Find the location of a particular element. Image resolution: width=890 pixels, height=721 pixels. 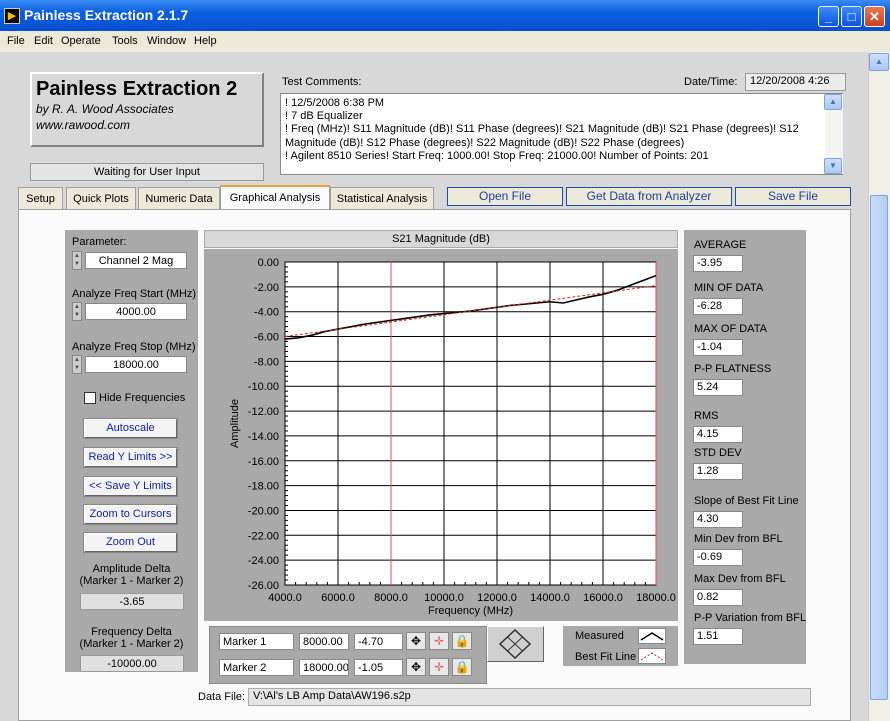

x-tick-label: 10000.0 is located at coordinates (444, 598).